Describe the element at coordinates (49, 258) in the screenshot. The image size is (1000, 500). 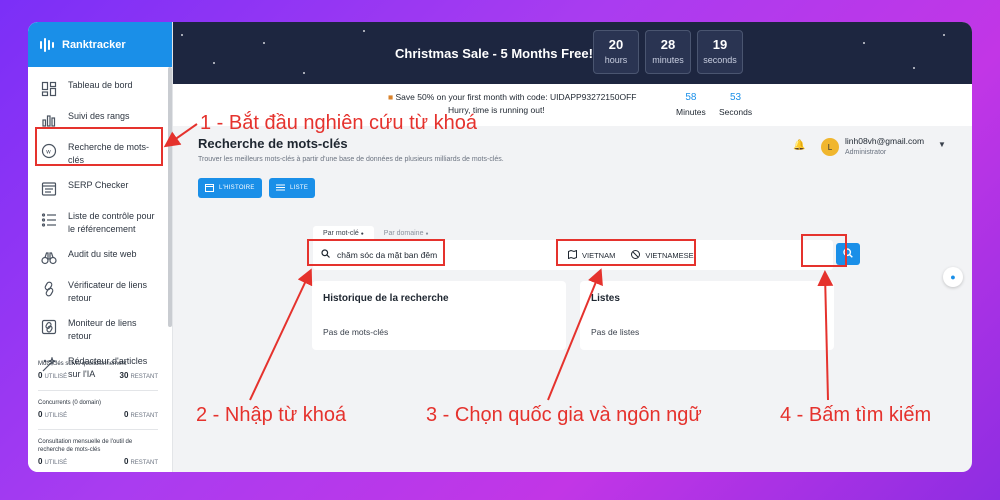
I see `binoculars-icon` at that location.